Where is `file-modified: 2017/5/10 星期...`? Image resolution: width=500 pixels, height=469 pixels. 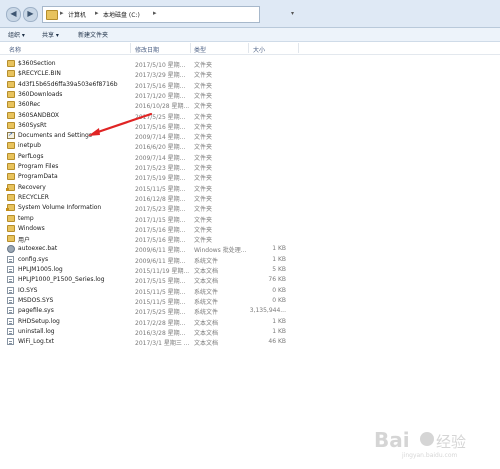
file-modified: 2017/5/10 星期... is located at coordinates (160, 65).